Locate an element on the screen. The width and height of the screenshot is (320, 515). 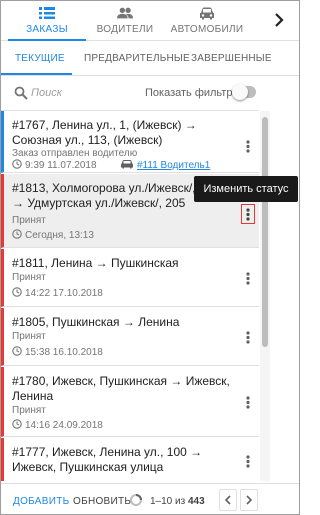
order-time-row: 15:38 16.10.2018 is located at coordinates (57, 353).